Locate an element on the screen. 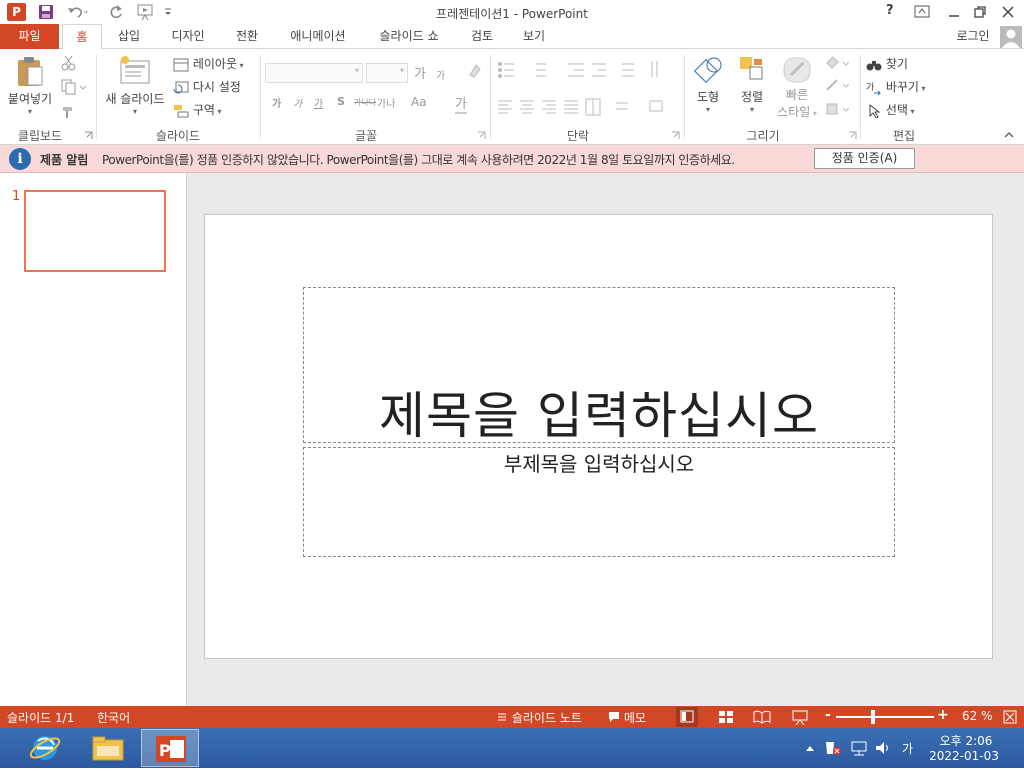  zoom-in-button: + is located at coordinates (943, 715).